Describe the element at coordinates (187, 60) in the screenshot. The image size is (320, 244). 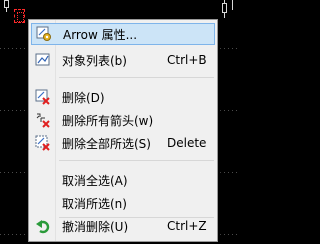
I see `menu-item-shortcut: Ctrl+B` at that location.